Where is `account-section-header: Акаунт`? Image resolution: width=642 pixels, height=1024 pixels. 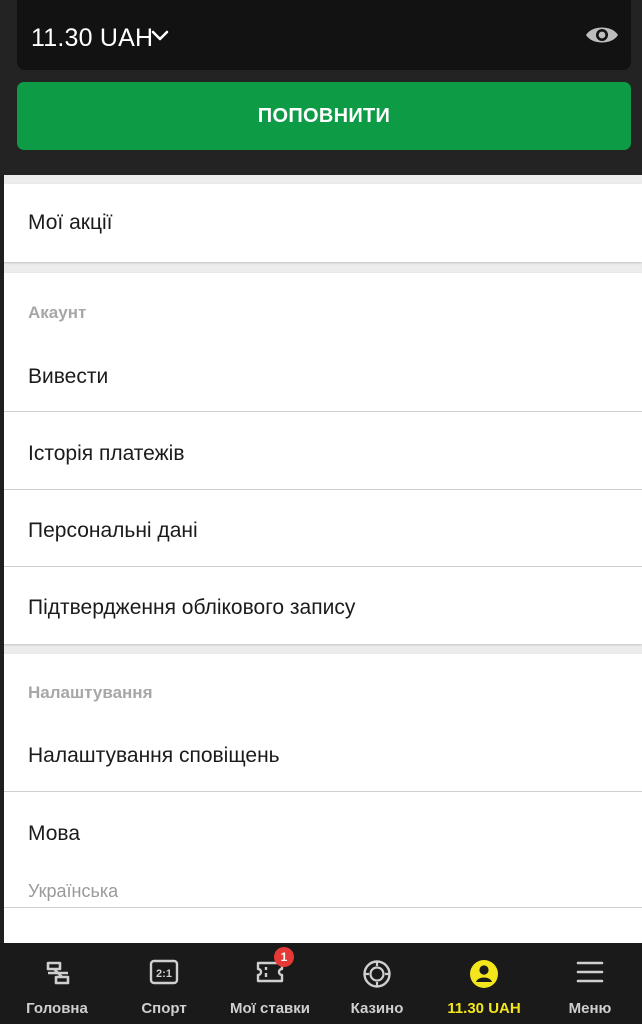
account-section-header: Акаунт is located at coordinates (323, 309).